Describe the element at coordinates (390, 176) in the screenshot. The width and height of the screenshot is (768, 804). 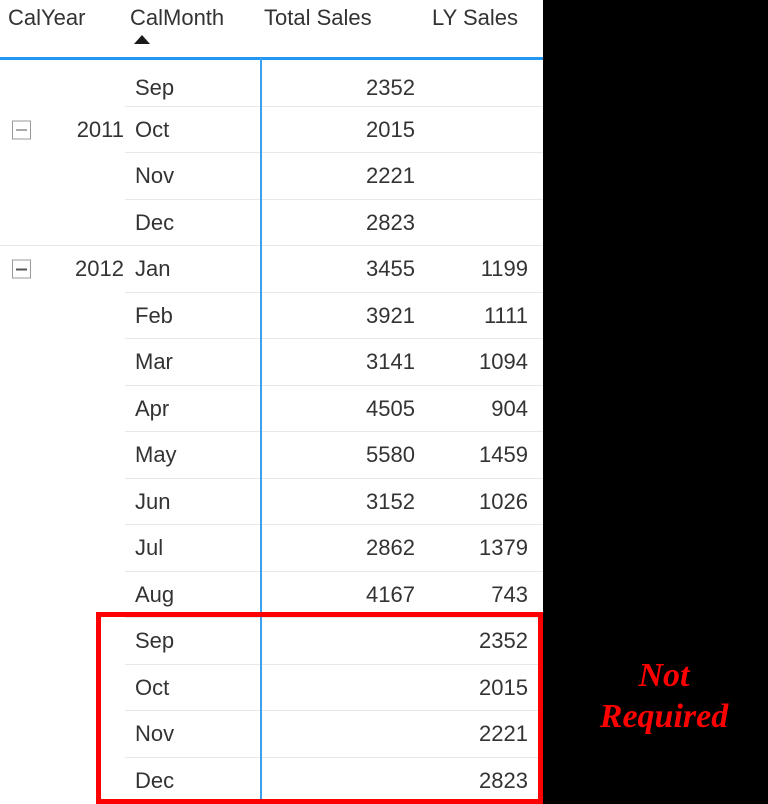
I see `cell-total-sales: 2221` at that location.